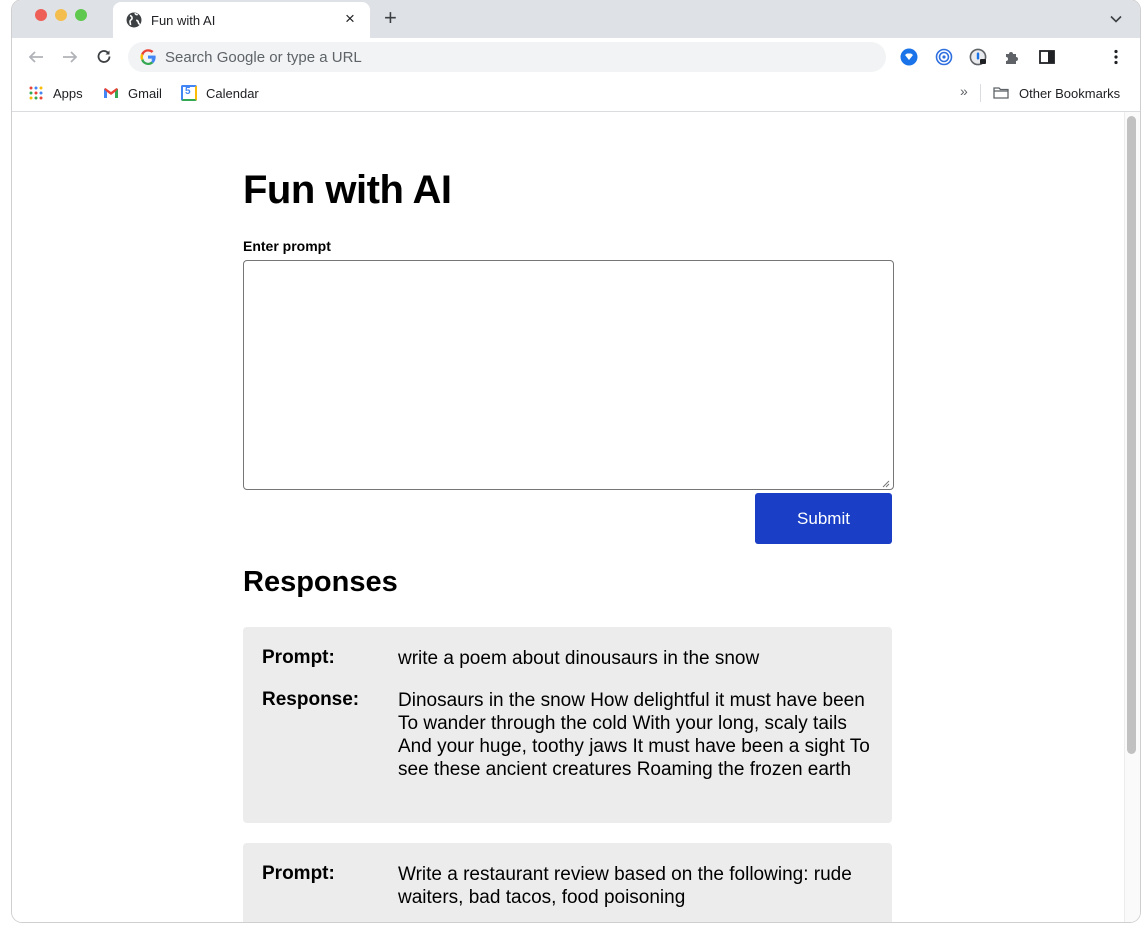 This screenshot has width=1144, height=932. I want to click on bookmark-apps: Apps, so click(55, 93).